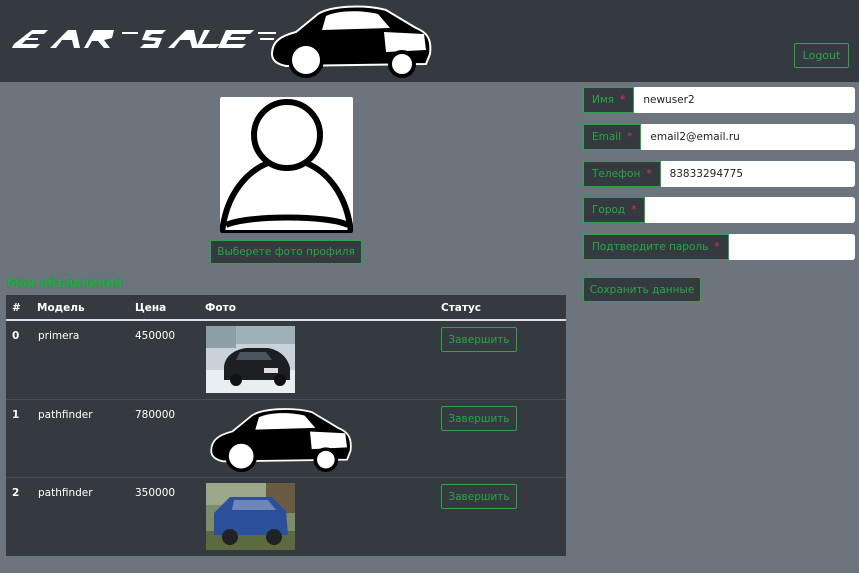  I want to click on row-index: 0, so click(16, 336).